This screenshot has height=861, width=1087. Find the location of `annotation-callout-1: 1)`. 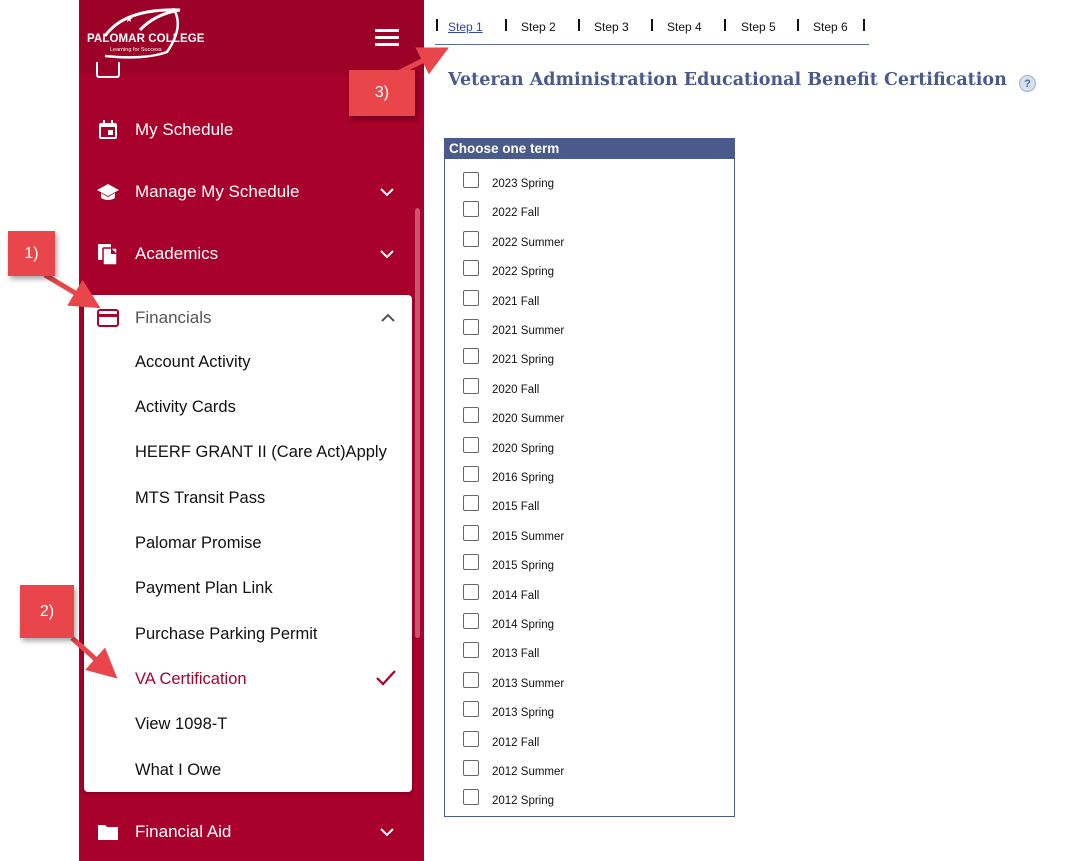

annotation-callout-1: 1) is located at coordinates (31, 253).